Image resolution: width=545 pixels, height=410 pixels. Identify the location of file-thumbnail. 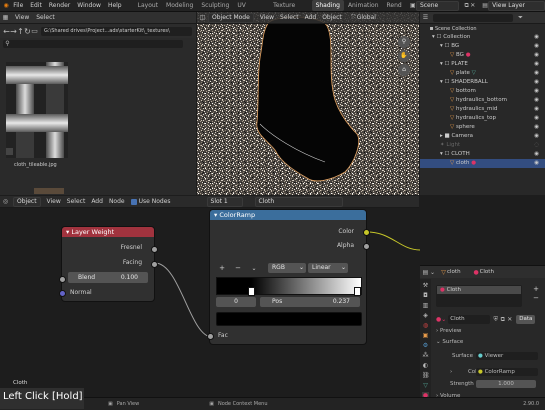
(37, 110).